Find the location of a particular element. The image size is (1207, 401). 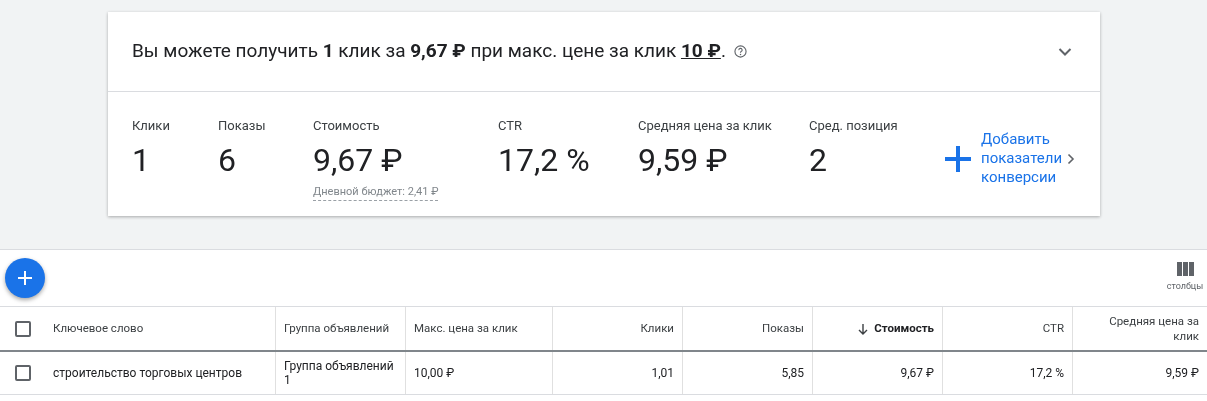

metric-label: Стоимость is located at coordinates (347, 126).